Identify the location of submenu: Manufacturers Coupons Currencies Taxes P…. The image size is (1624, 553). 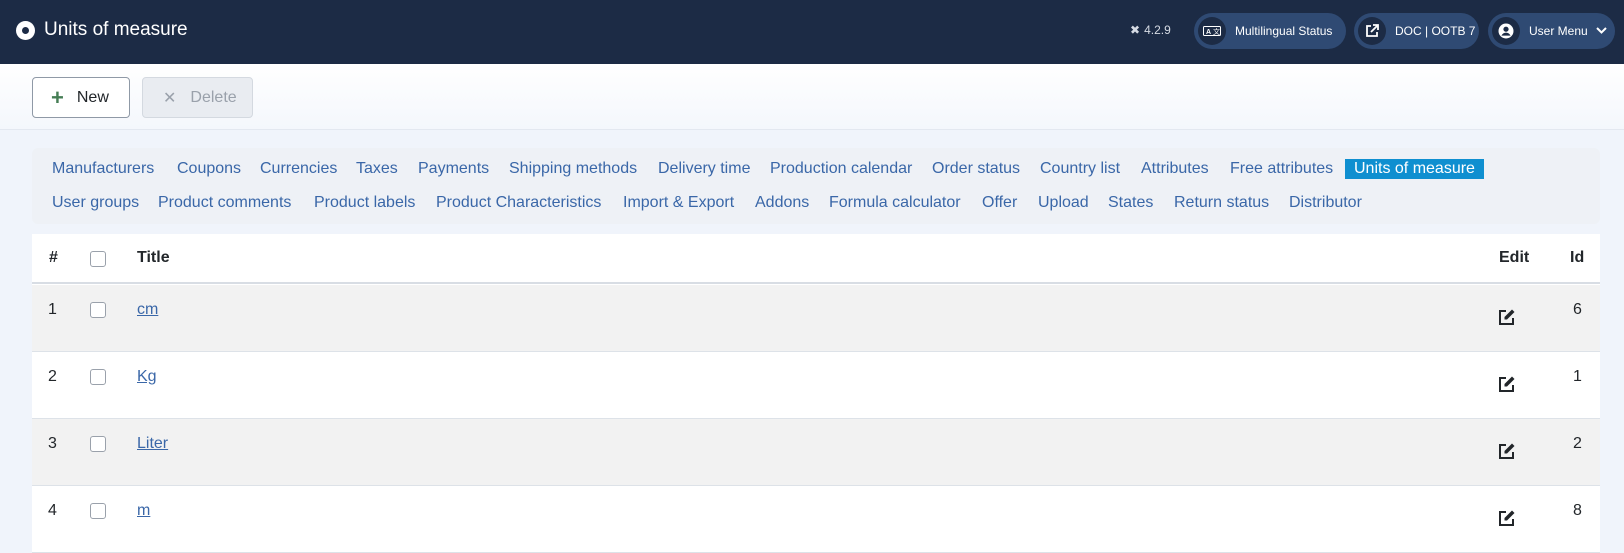
(816, 186).